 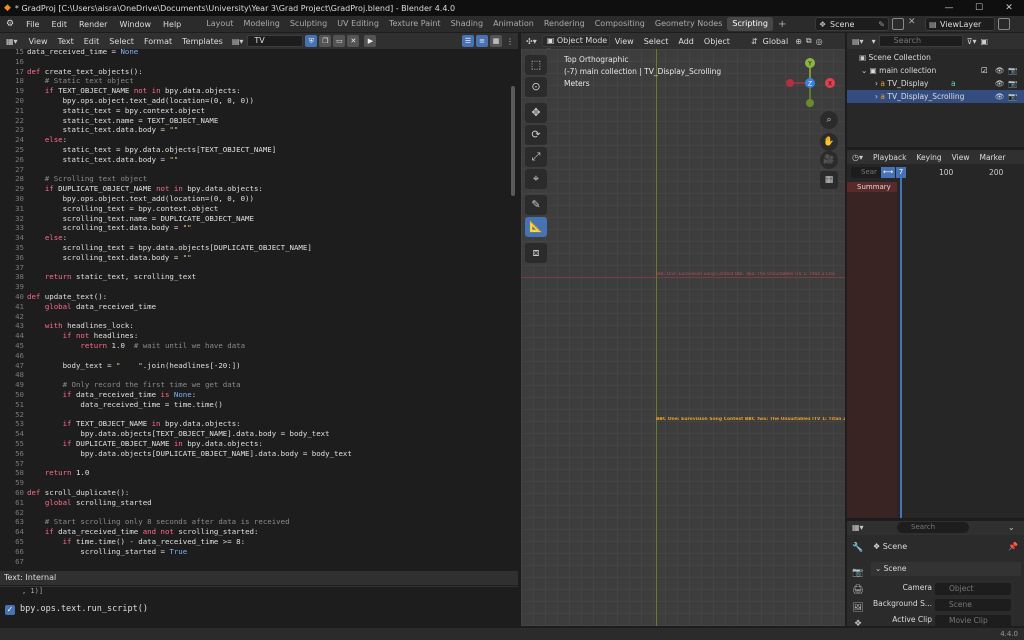 I want to click on timeline-editor-type-icon: ◷▾, so click(x=857, y=157).